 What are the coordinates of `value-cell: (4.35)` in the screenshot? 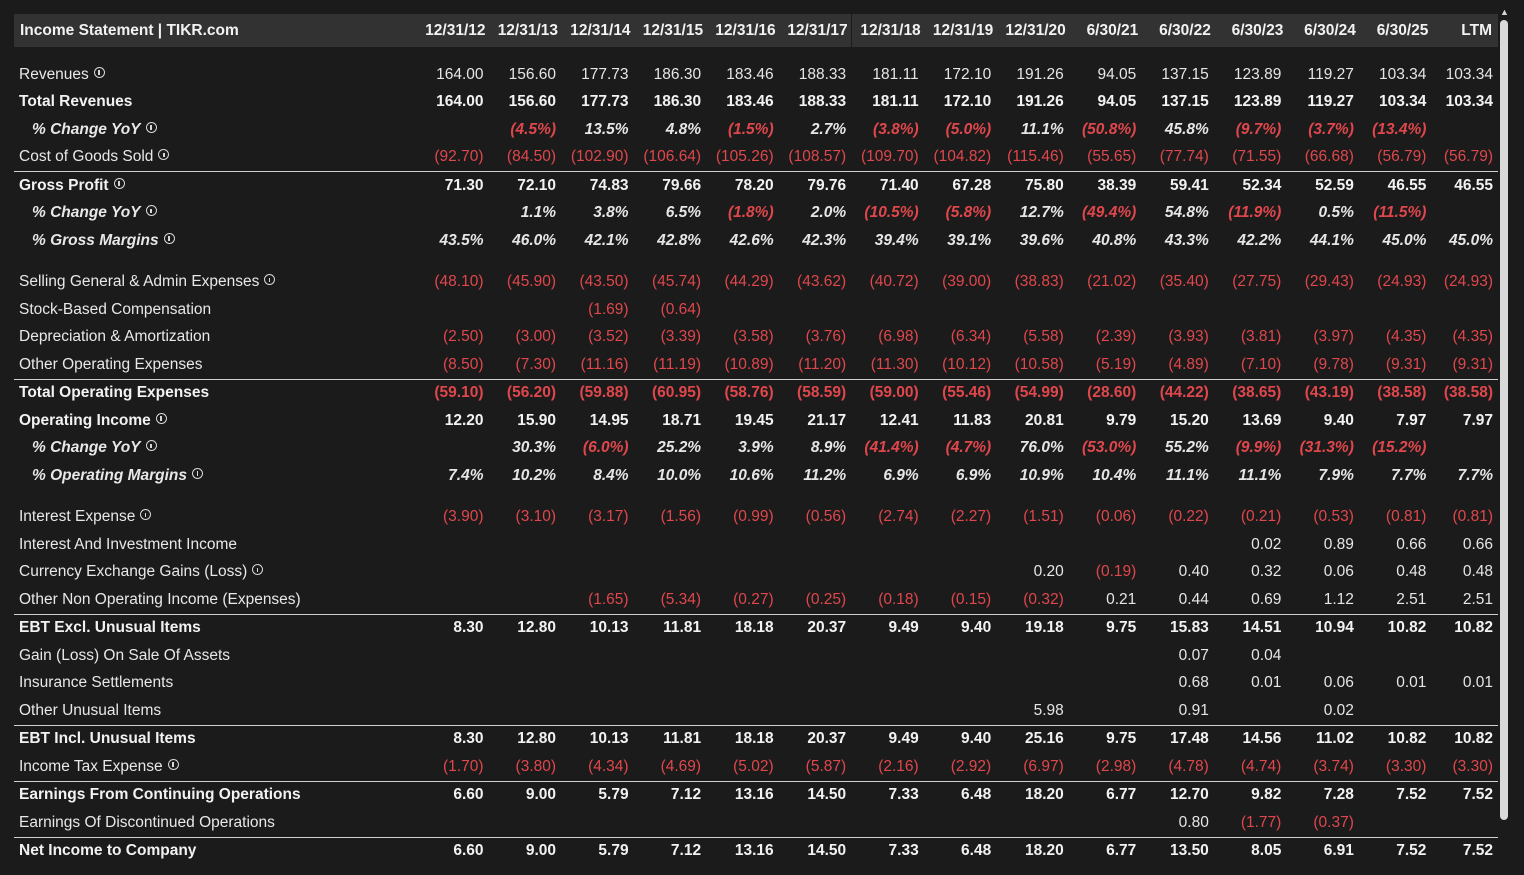 It's located at (1406, 337).